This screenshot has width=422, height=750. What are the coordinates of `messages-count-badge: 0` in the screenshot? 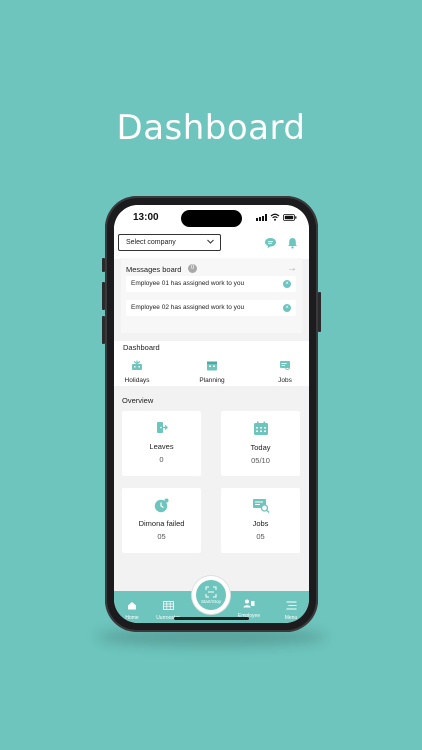 It's located at (192, 268).